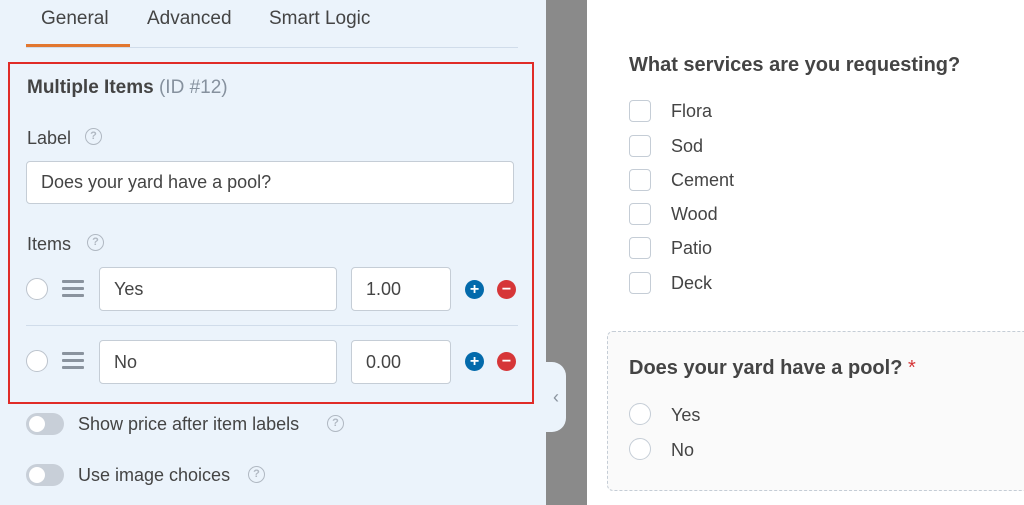 This screenshot has width=1024, height=505. What do you see at coordinates (218, 289) in the screenshot?
I see `item-label-input: Yes` at bounding box center [218, 289].